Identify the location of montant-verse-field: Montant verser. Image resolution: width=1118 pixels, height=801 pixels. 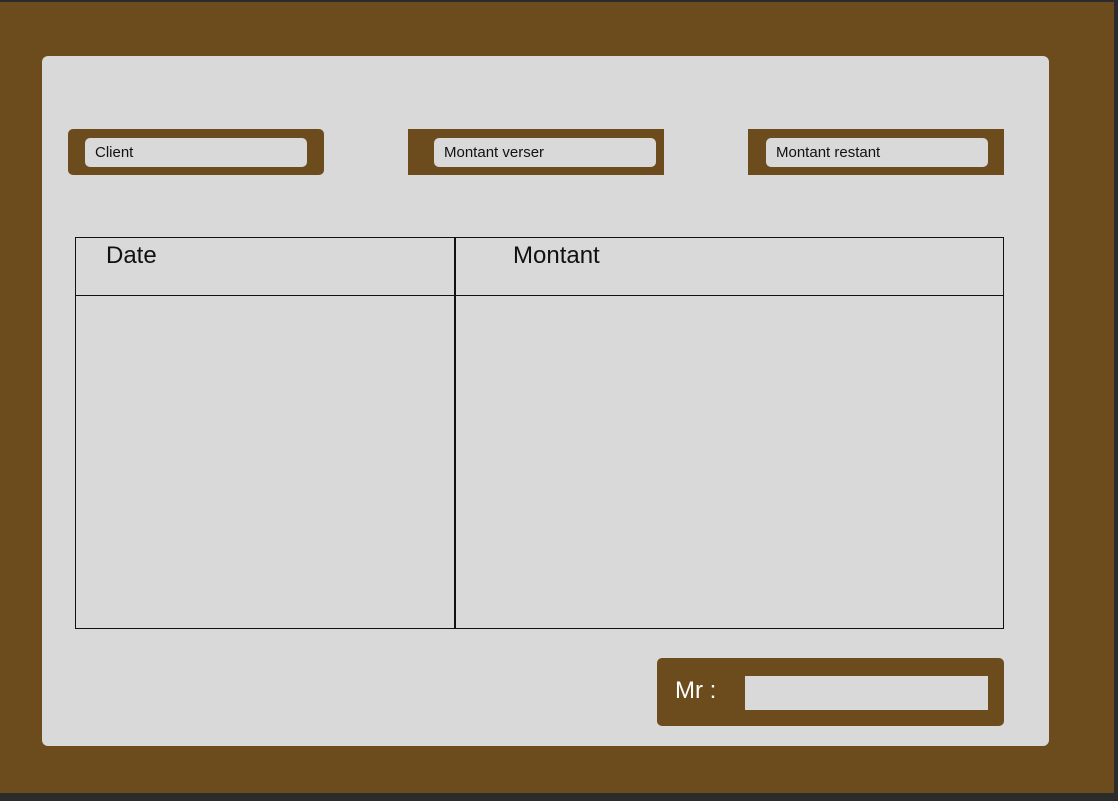
(545, 152).